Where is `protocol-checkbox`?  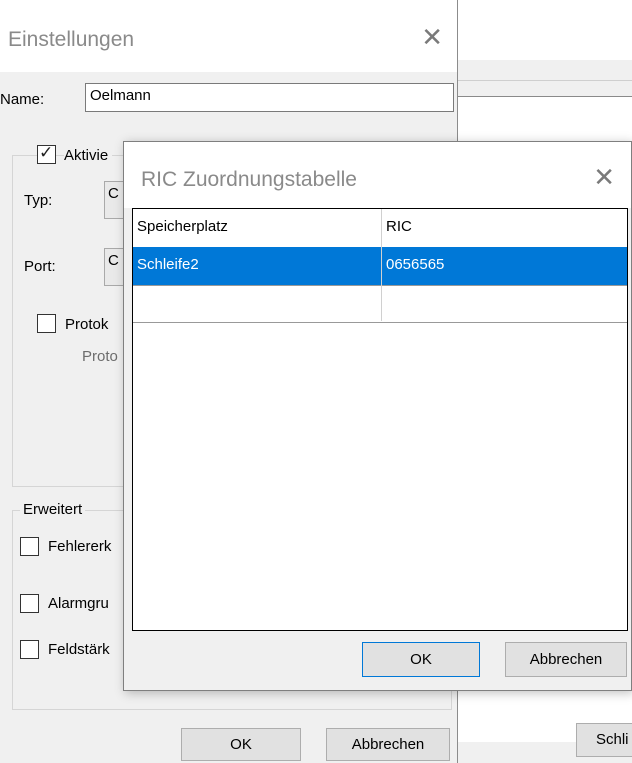 protocol-checkbox is located at coordinates (46, 323).